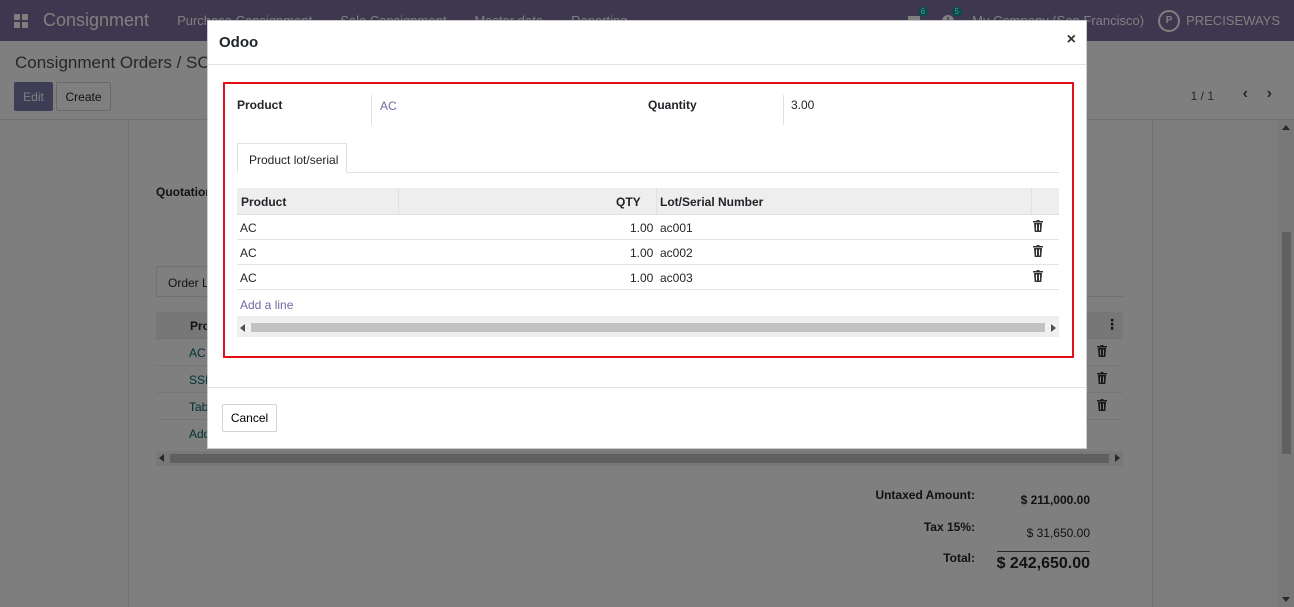 Image resolution: width=1294 pixels, height=607 pixels. Describe the element at coordinates (647, 43) in the screenshot. I see `modal-header: Odoo ×` at that location.